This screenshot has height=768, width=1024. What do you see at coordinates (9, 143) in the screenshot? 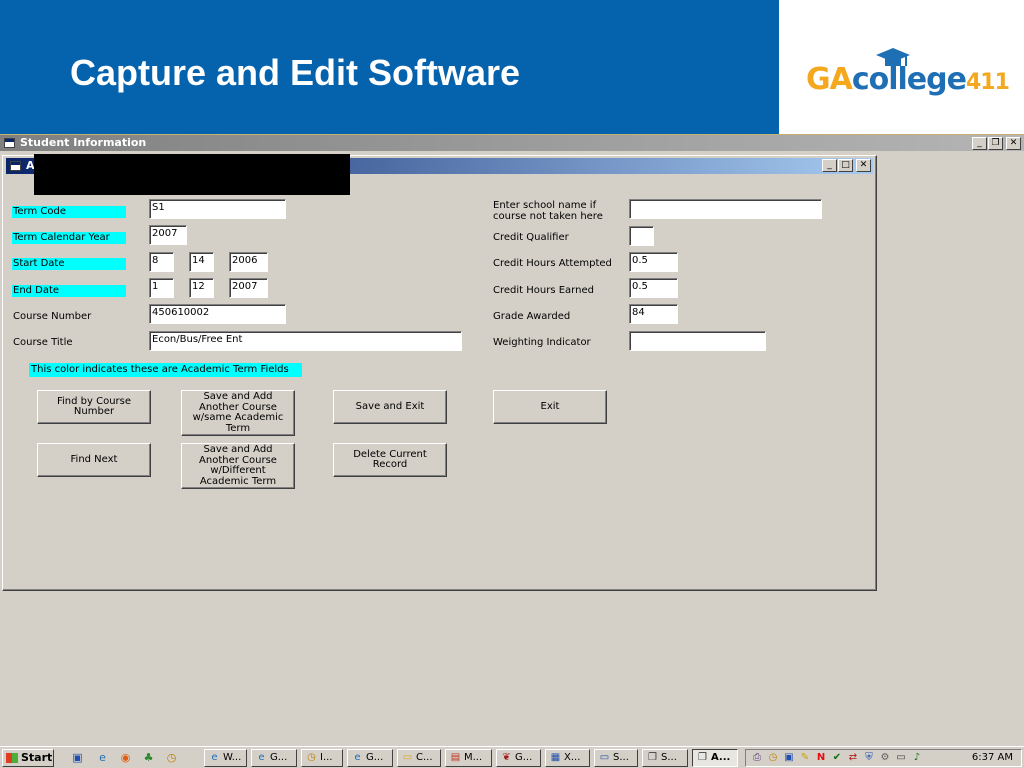
I see `window-icon` at bounding box center [9, 143].